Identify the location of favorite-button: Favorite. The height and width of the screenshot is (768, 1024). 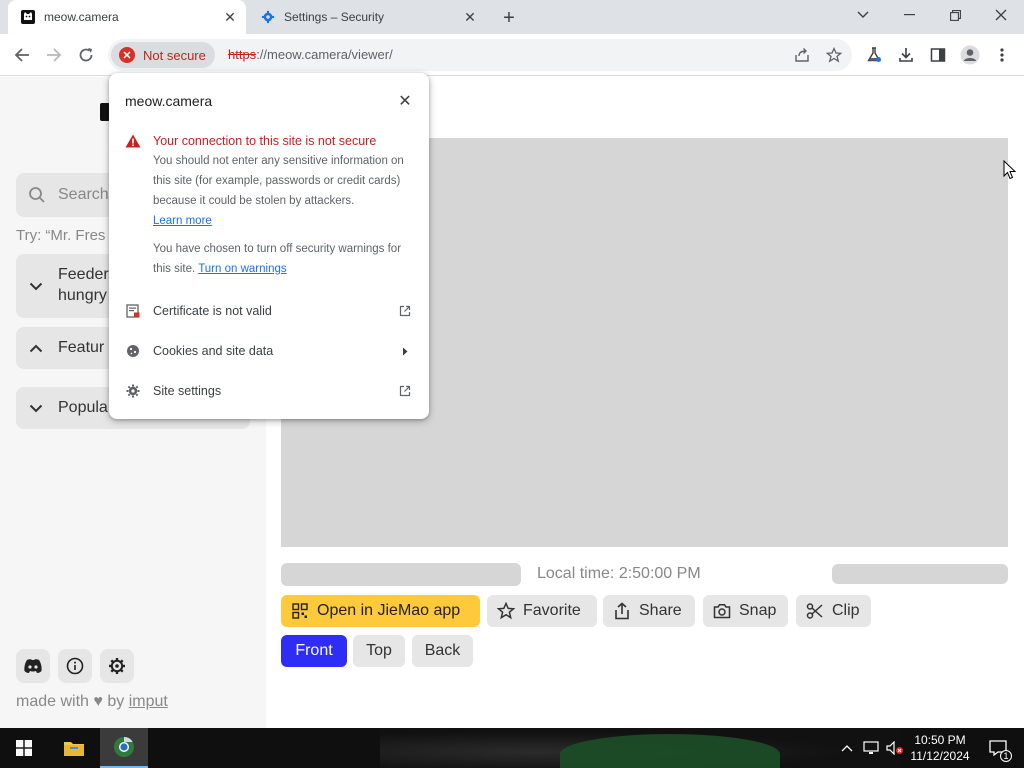
(542, 611).